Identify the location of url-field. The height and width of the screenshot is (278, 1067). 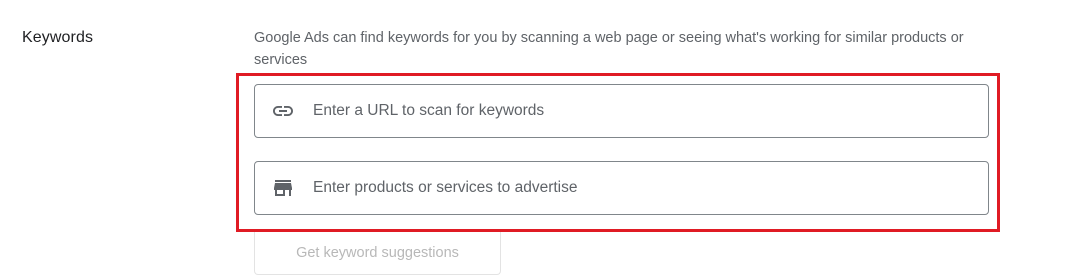
(621, 111).